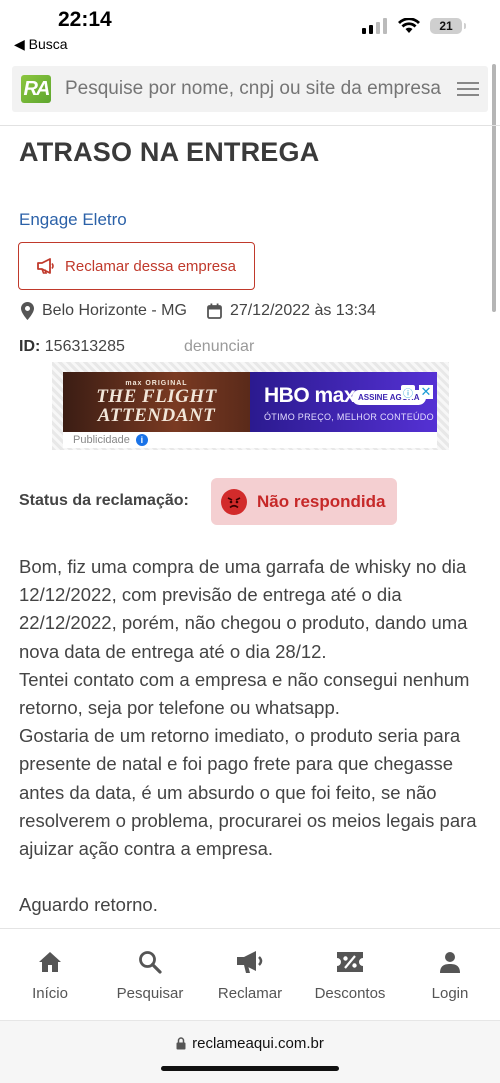 Image resolution: width=500 pixels, height=1083 pixels. Describe the element at coordinates (250, 28) in the screenshot. I see `ios-status-bar: 22:14 ◀ Busca 21` at that location.